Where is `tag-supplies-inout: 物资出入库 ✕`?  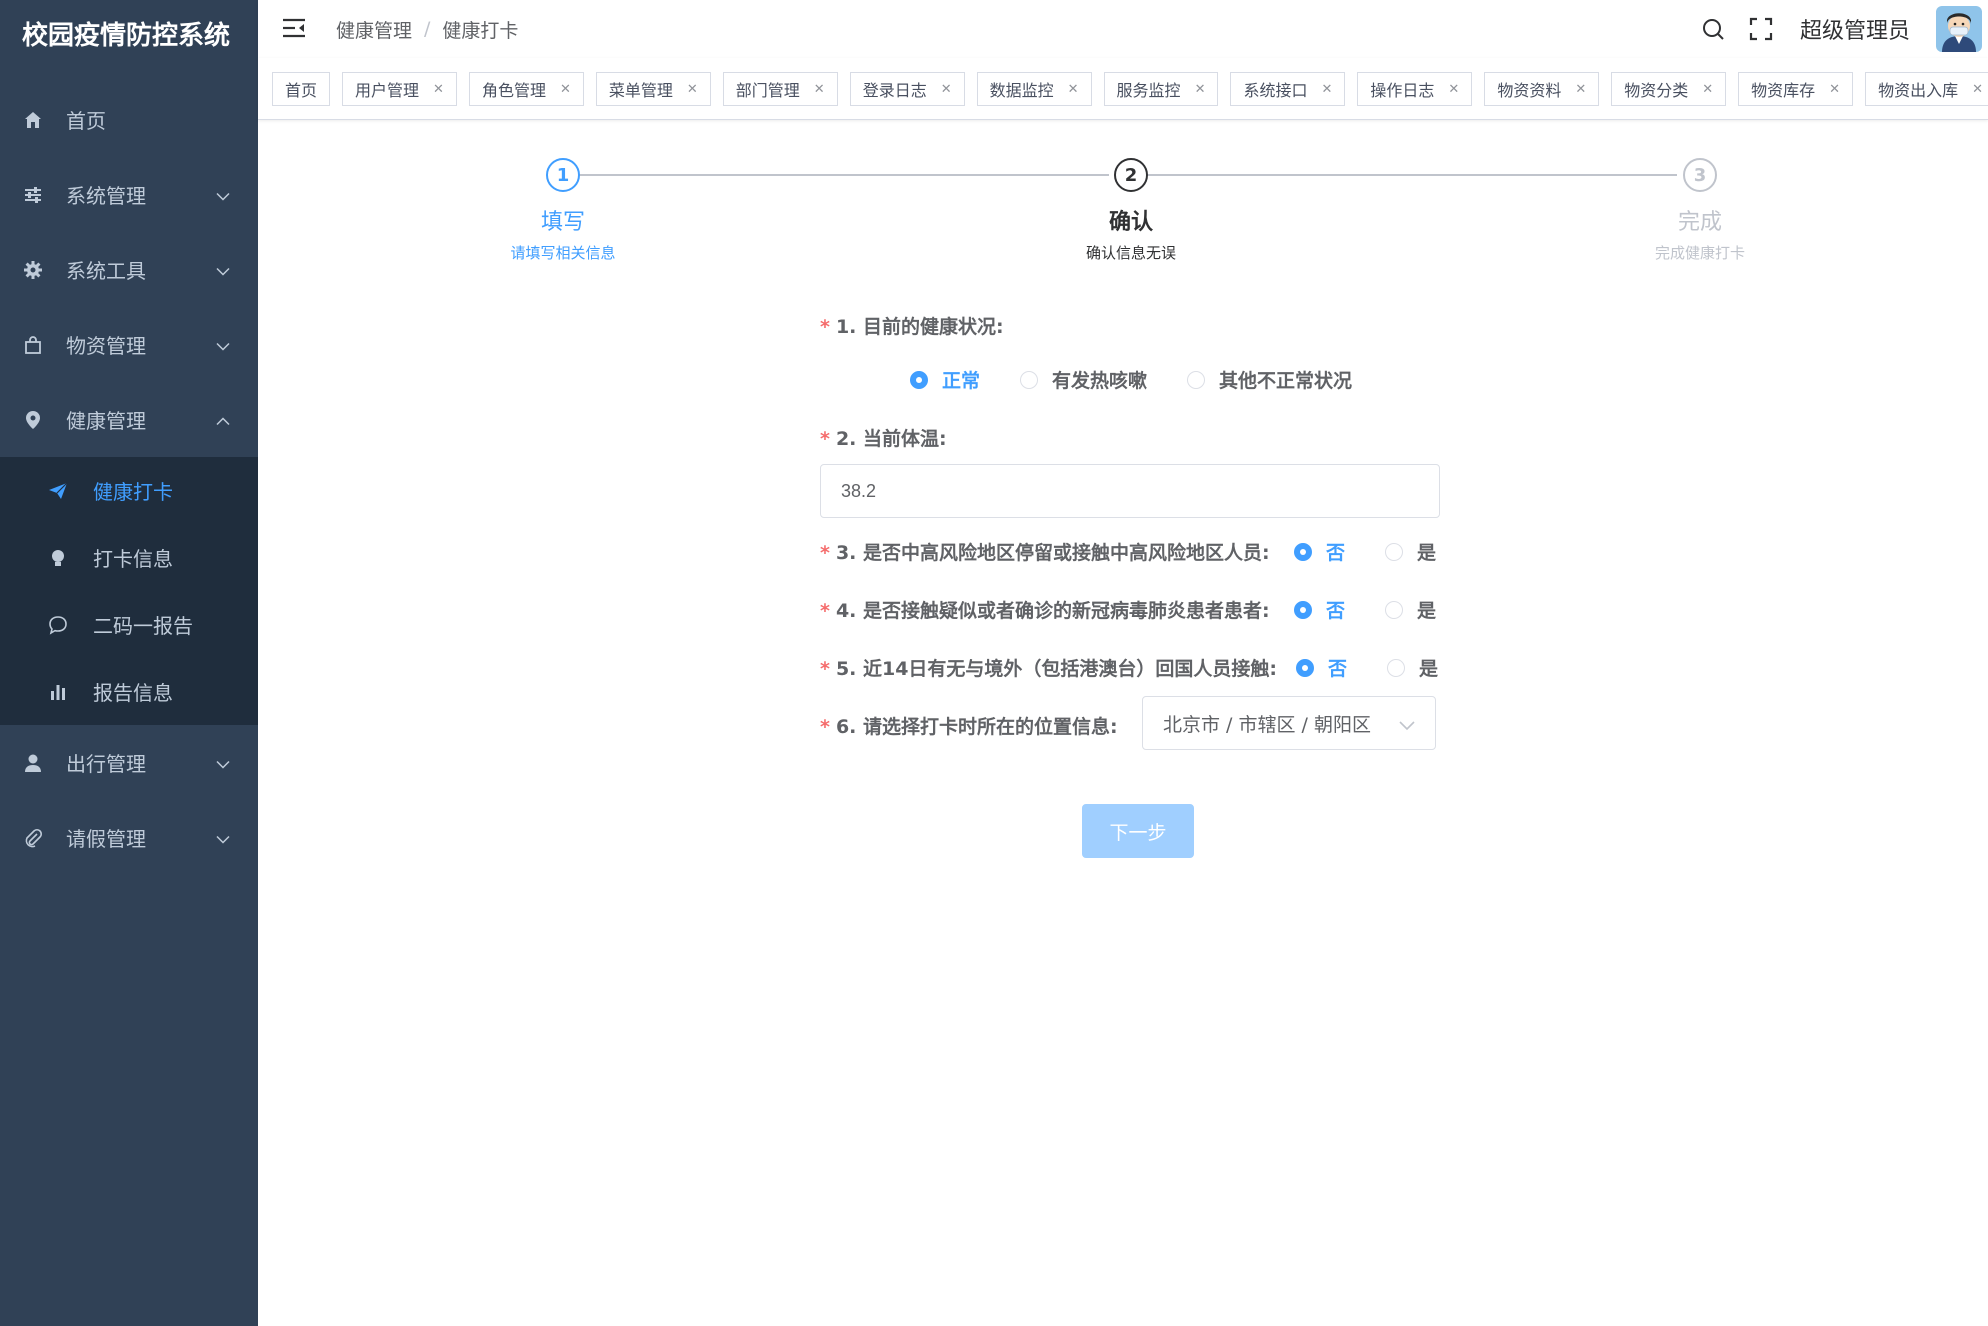
tag-supplies-inout: 物资出入库 ✕ is located at coordinates (1926, 89).